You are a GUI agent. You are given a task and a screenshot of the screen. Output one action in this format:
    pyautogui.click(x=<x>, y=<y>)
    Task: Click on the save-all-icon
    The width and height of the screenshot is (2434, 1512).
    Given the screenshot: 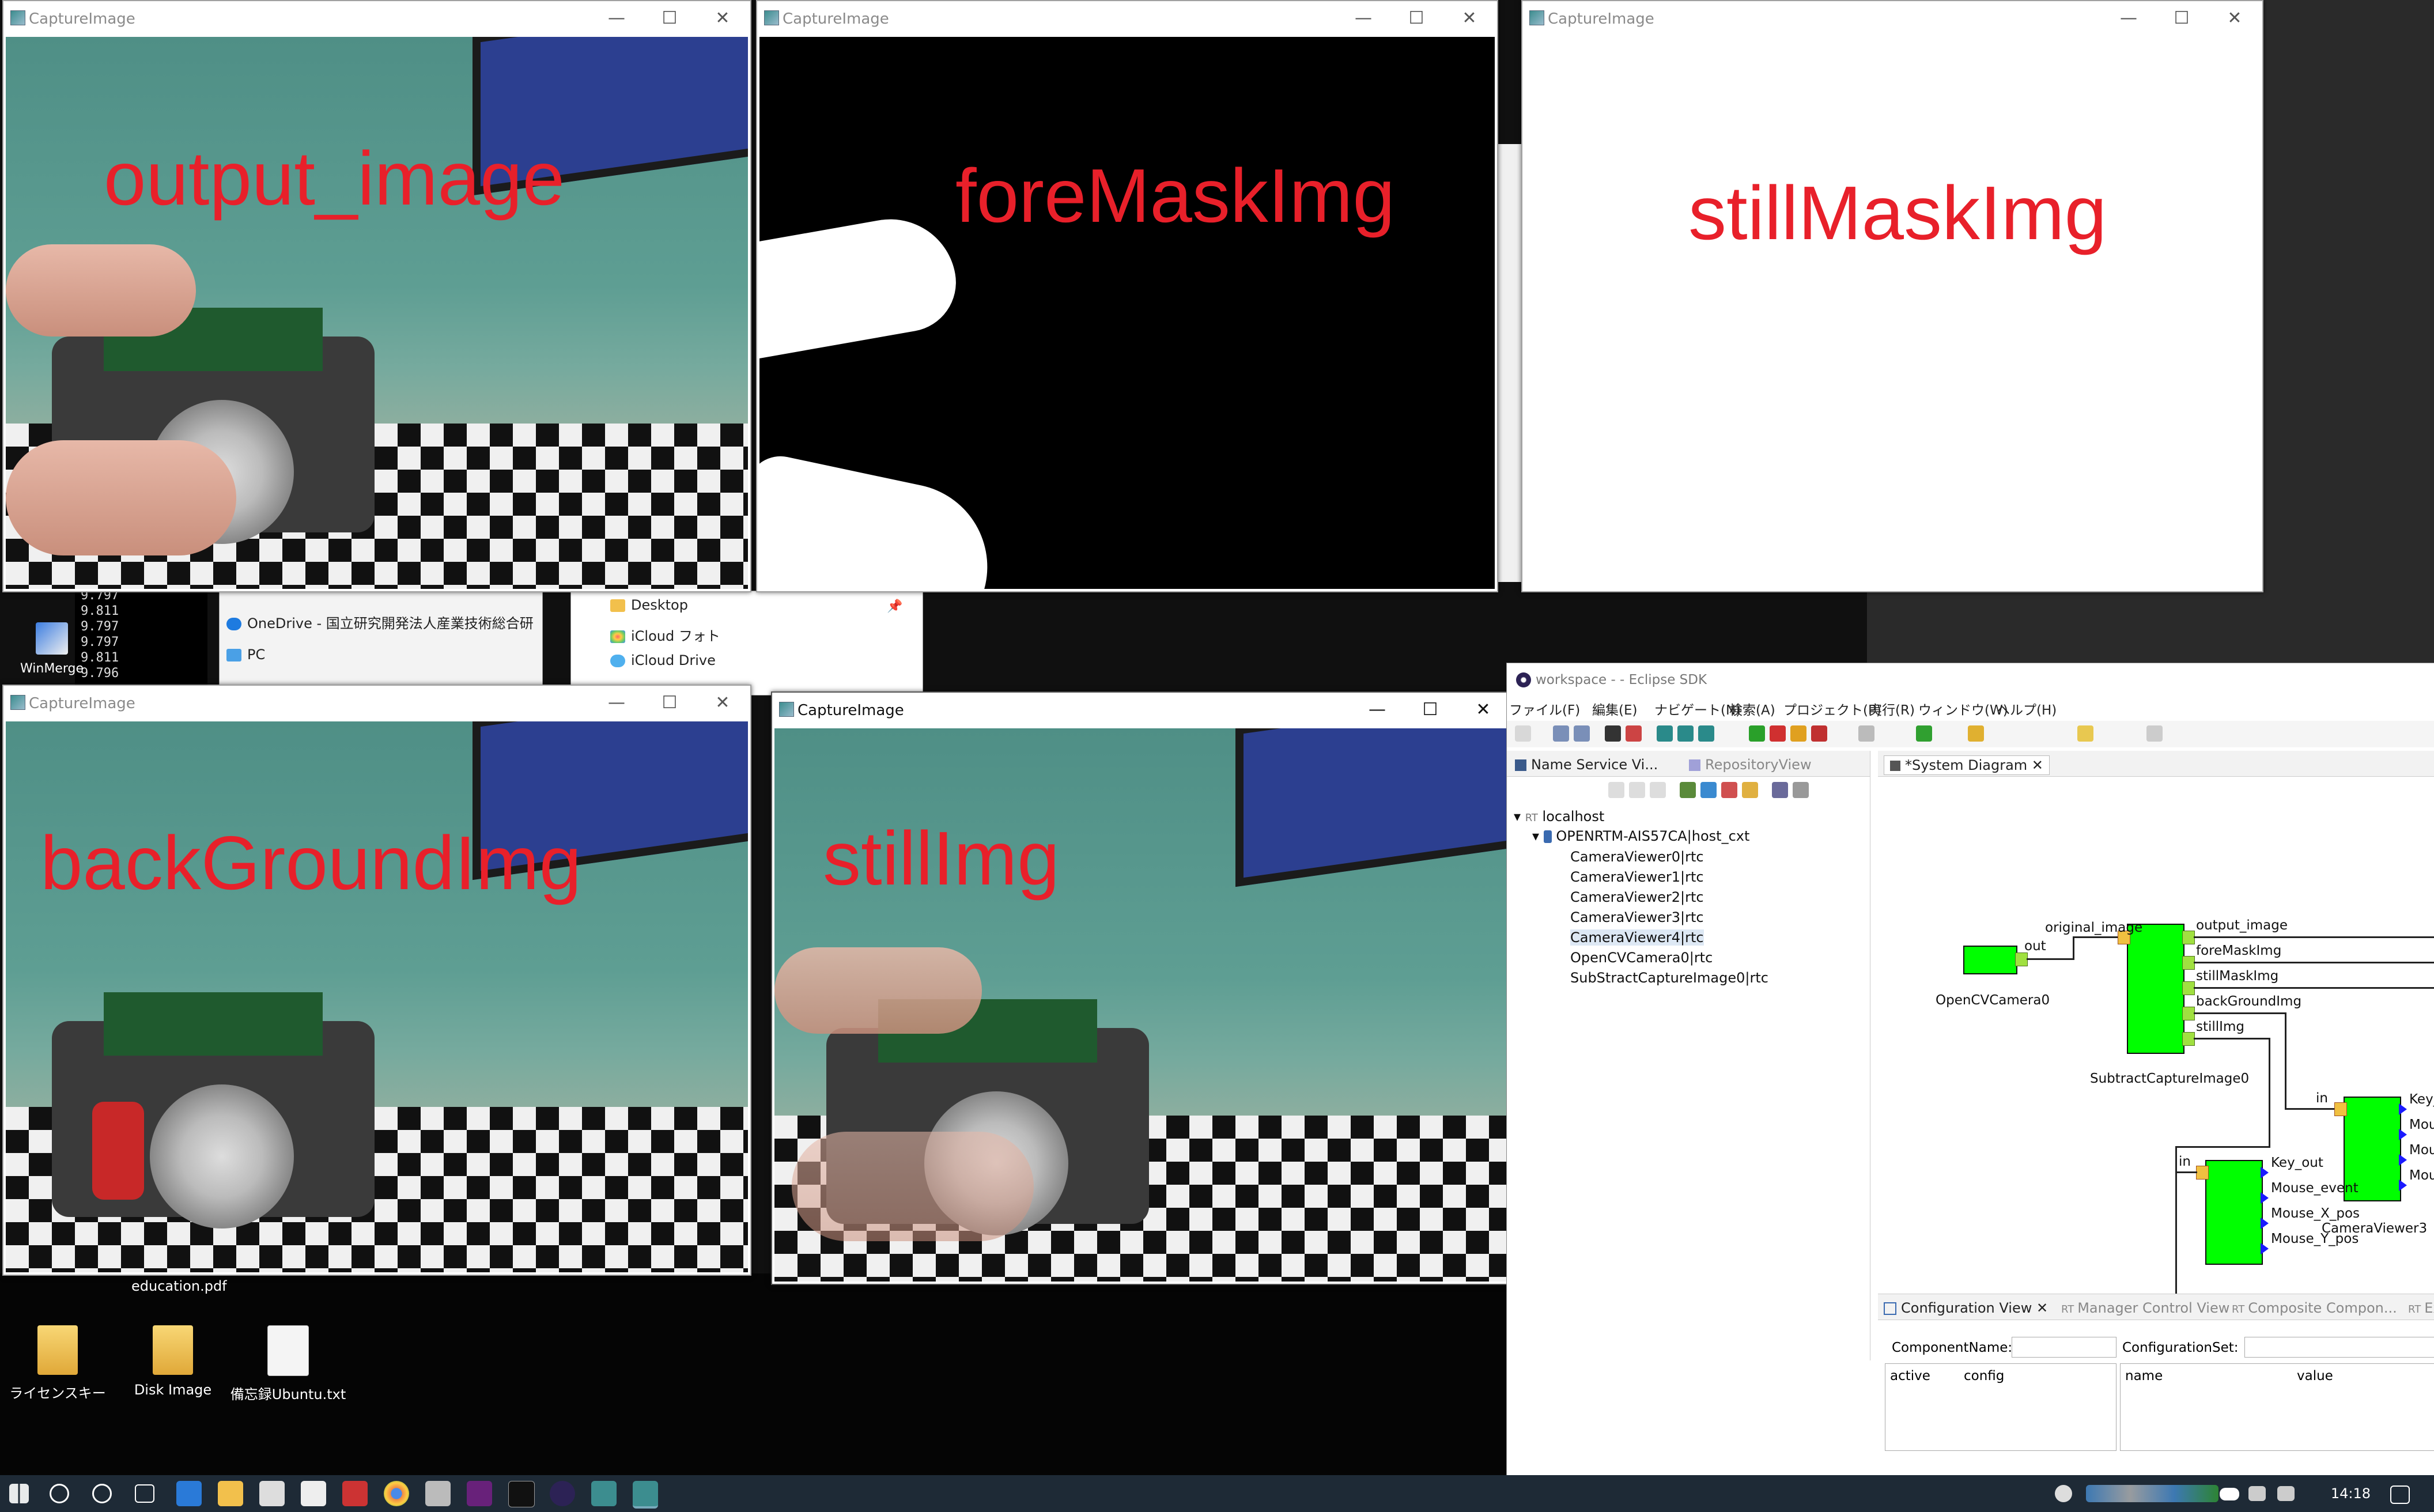 What is the action you would take?
    pyautogui.click(x=1582, y=733)
    